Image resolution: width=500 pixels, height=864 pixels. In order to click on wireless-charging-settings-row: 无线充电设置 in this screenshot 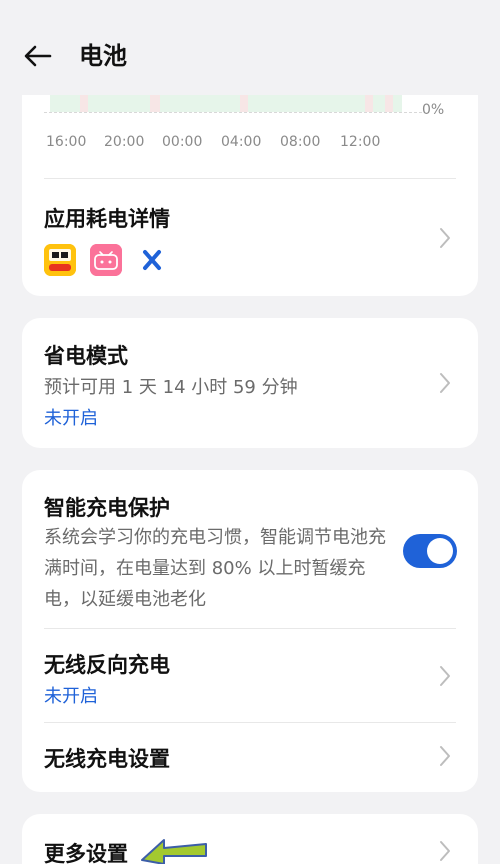, I will do `click(250, 757)`.